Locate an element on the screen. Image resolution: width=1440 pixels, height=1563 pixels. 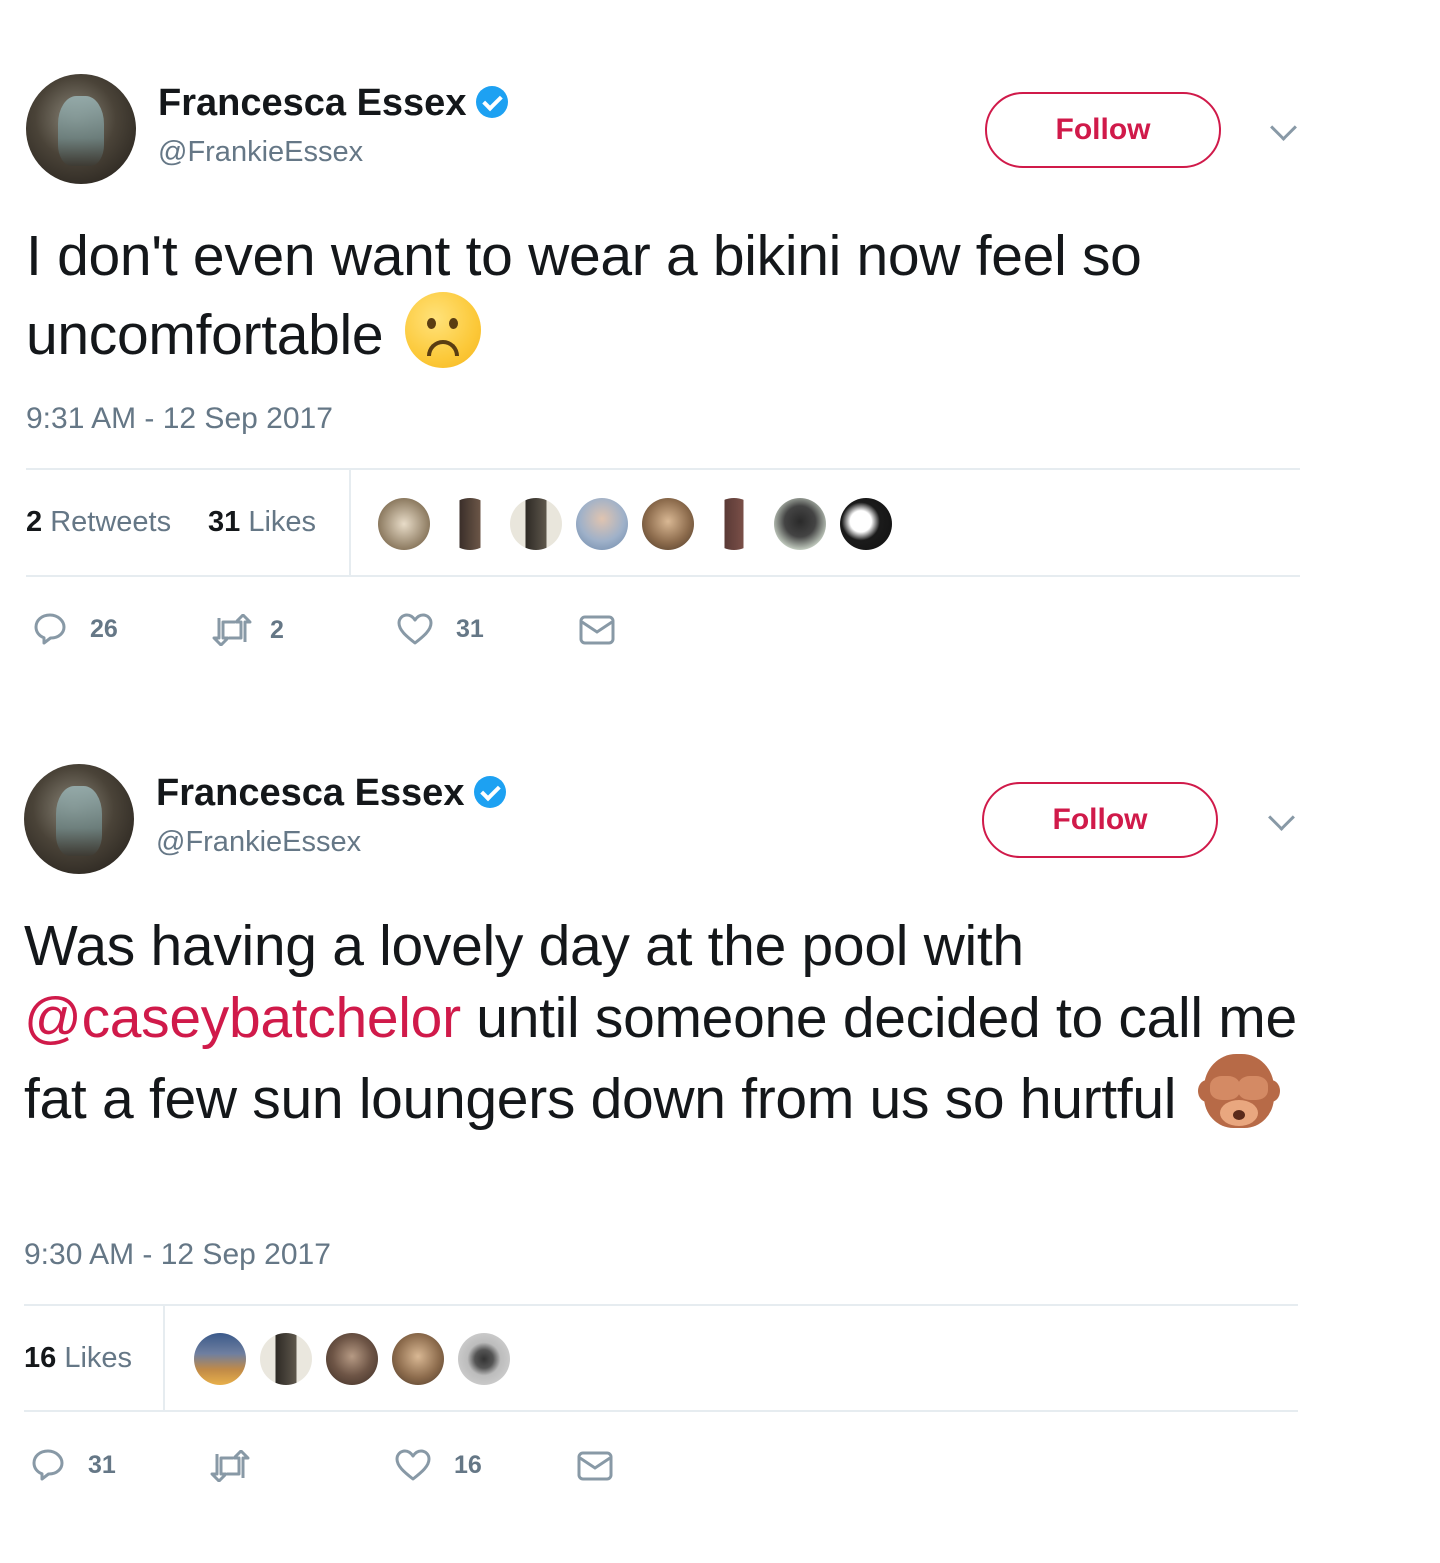
retweets-label: Retweets is located at coordinates (111, 522).